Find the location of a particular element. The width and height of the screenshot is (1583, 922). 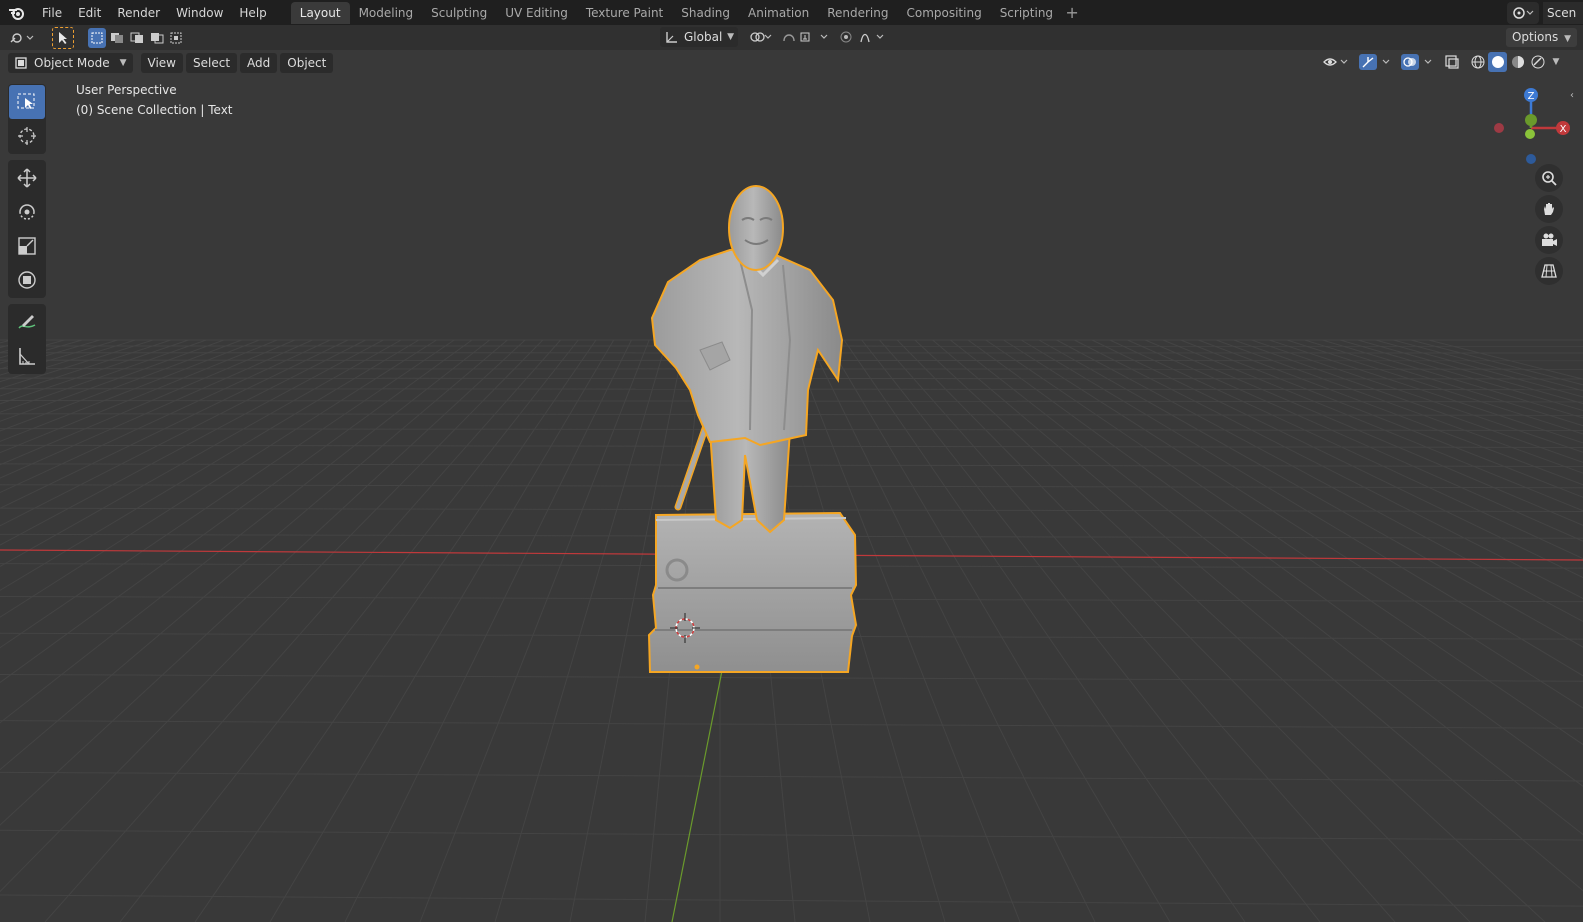

grid-ortho-icon is located at coordinates (1549, 271).